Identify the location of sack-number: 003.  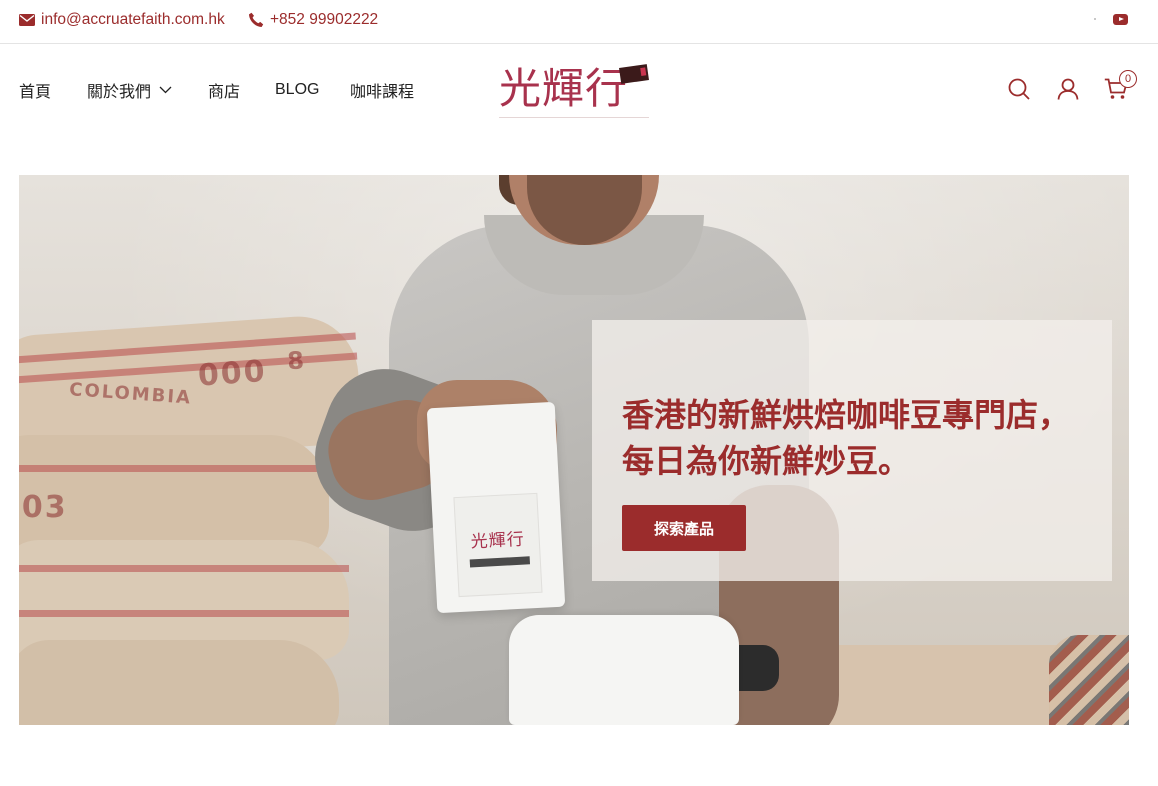
(43, 507).